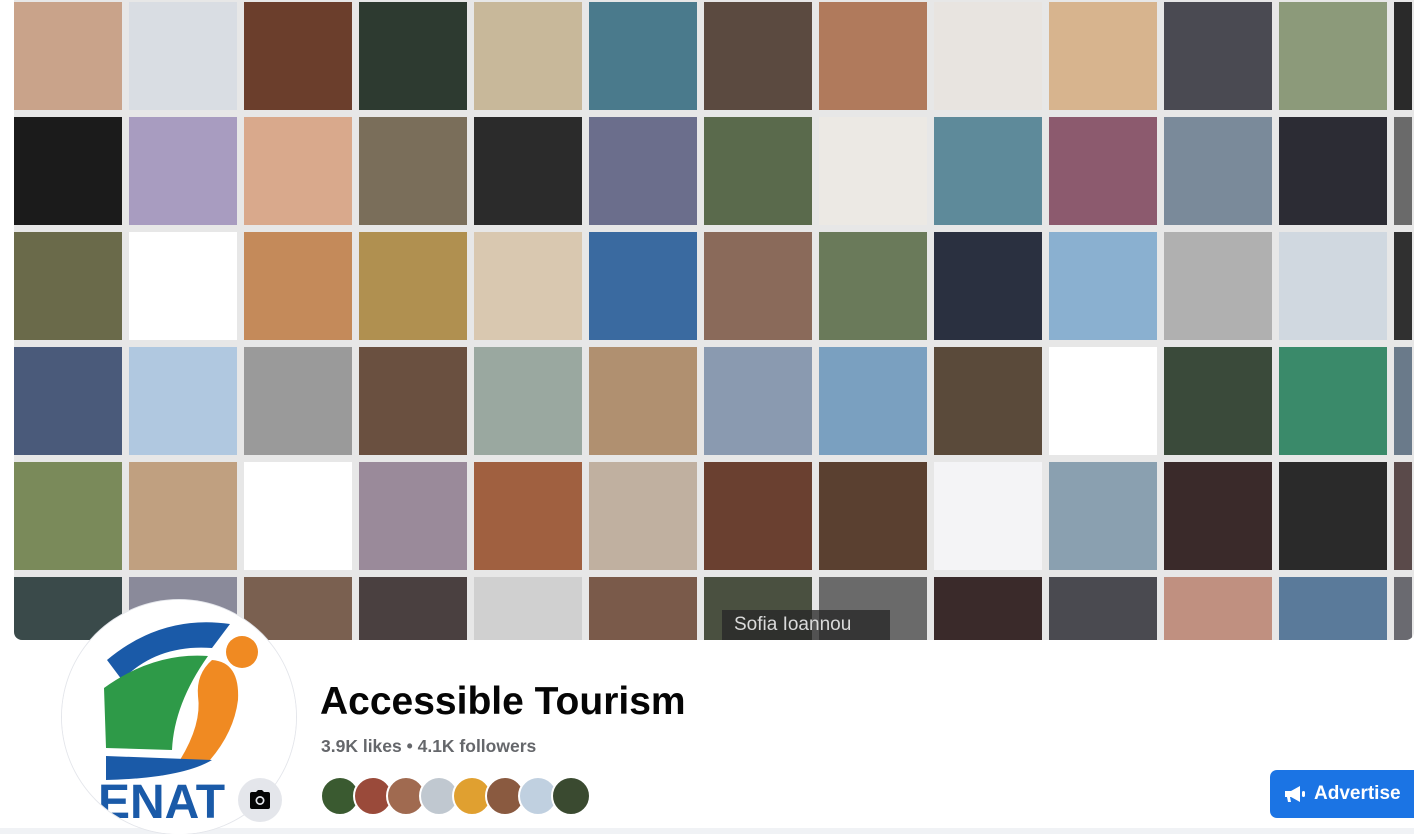  I want to click on update-profile-picture-button, so click(260, 800).